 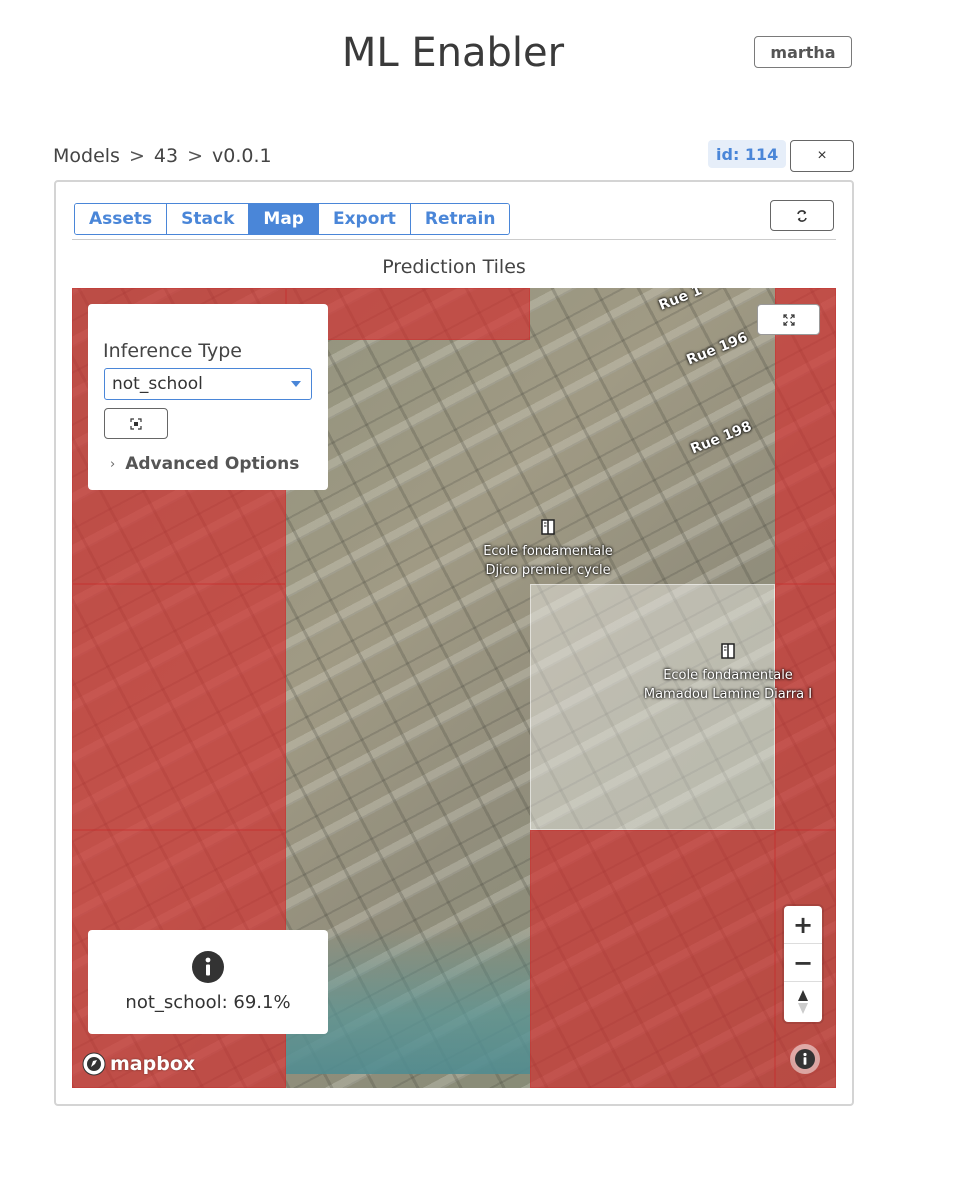 I want to click on tab-divider, so click(x=454, y=239).